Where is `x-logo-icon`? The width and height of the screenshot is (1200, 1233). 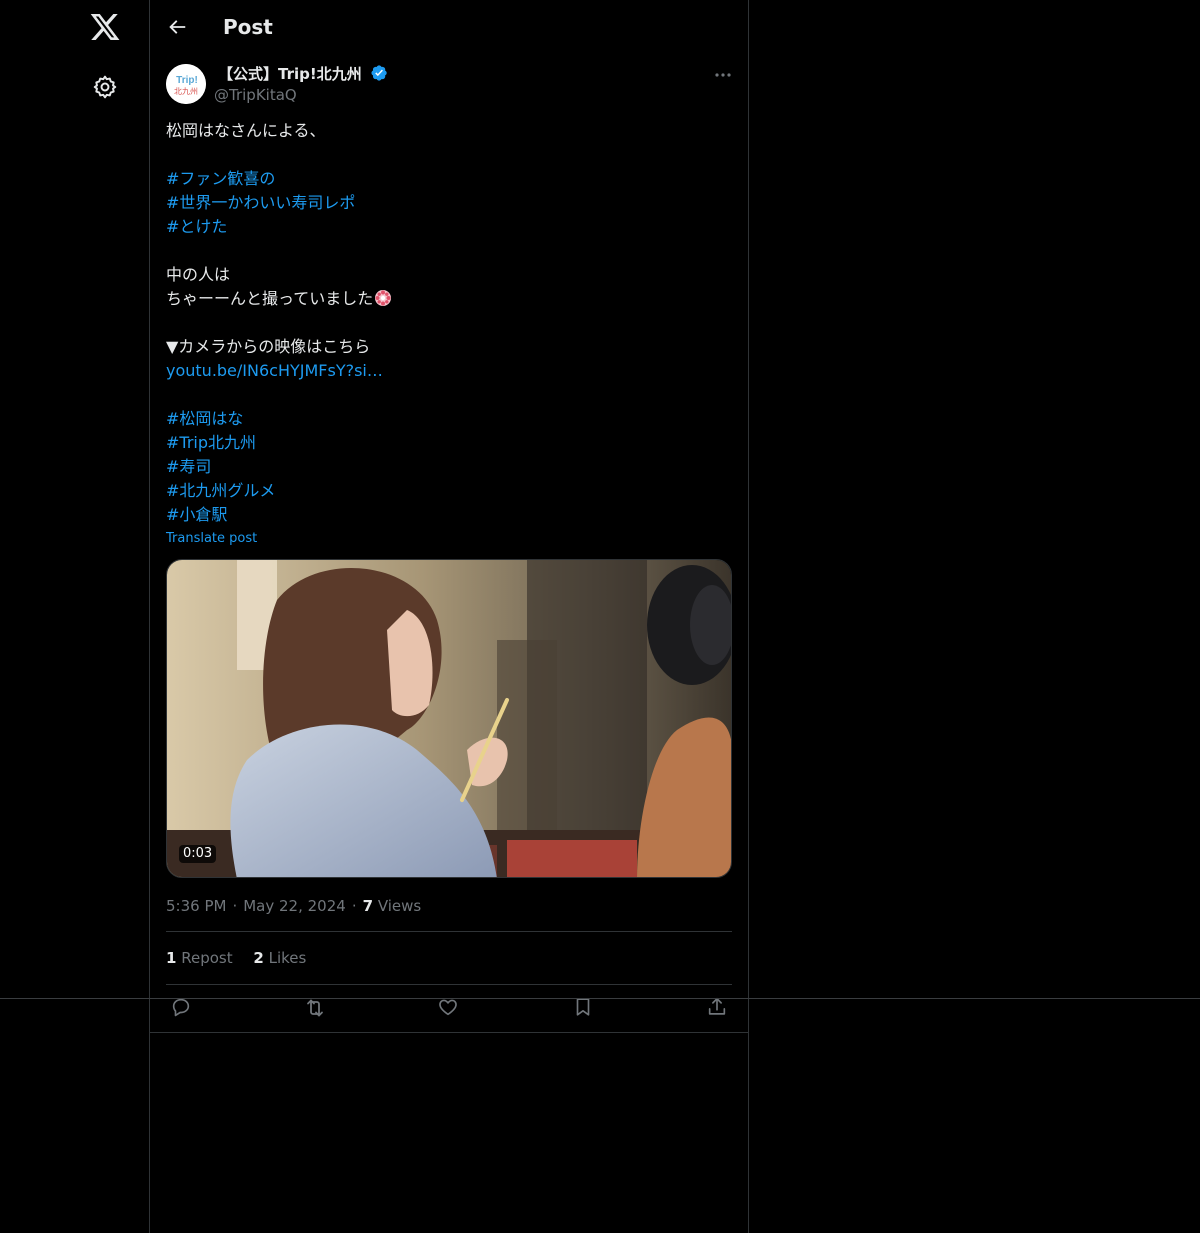 x-logo-icon is located at coordinates (105, 27).